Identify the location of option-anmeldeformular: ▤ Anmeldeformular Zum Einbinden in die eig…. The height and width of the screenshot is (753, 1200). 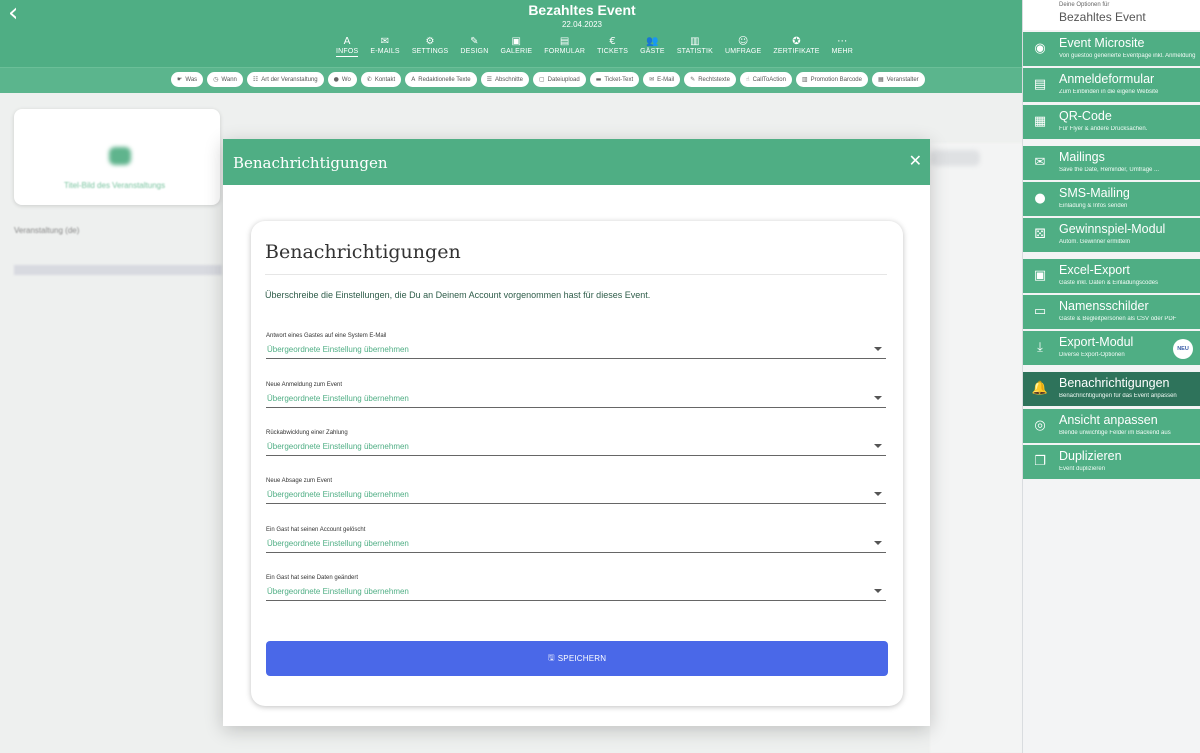
(1111, 85).